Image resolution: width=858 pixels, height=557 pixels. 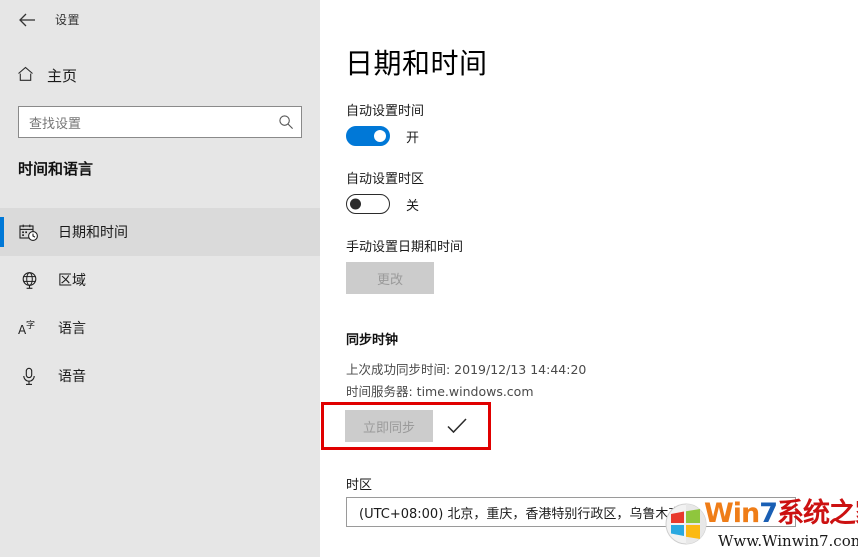 I want to click on sidebar-item-label: 语言, so click(x=72, y=329).